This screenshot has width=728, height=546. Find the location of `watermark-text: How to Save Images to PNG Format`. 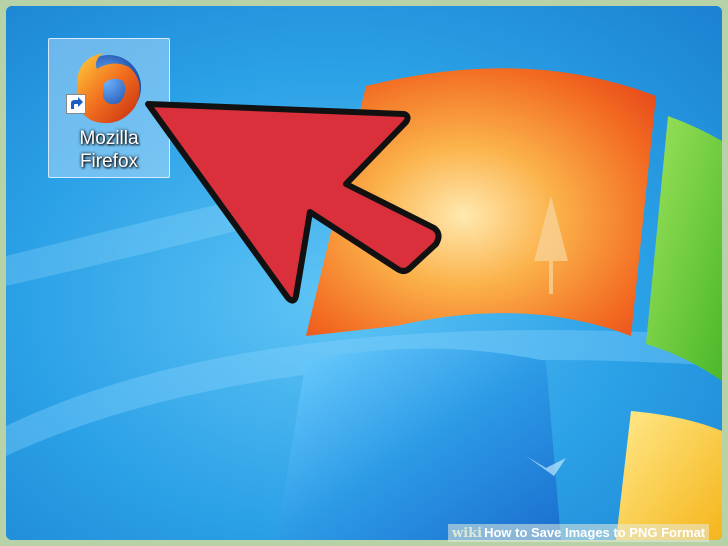

watermark-text: How to Save Images to PNG Format is located at coordinates (595, 532).